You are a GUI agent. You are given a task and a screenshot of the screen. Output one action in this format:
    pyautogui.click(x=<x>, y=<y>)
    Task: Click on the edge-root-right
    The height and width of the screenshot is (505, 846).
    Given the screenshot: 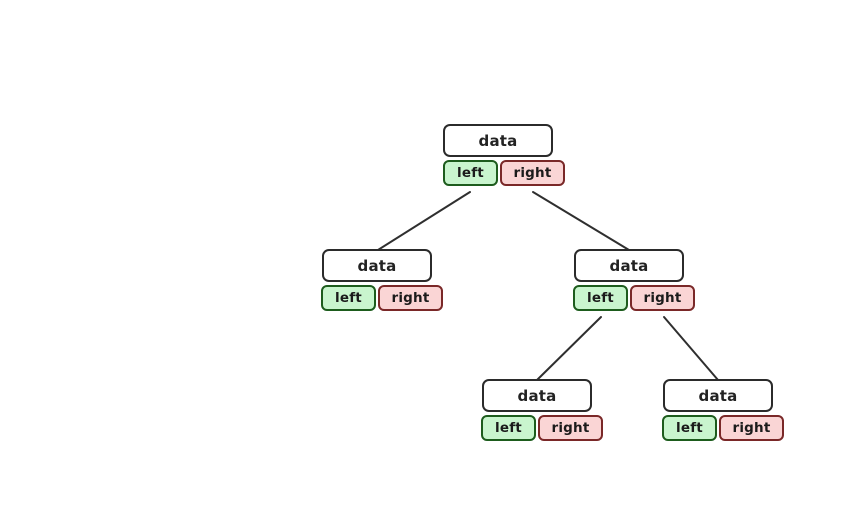 What is the action you would take?
    pyautogui.click(x=581, y=221)
    